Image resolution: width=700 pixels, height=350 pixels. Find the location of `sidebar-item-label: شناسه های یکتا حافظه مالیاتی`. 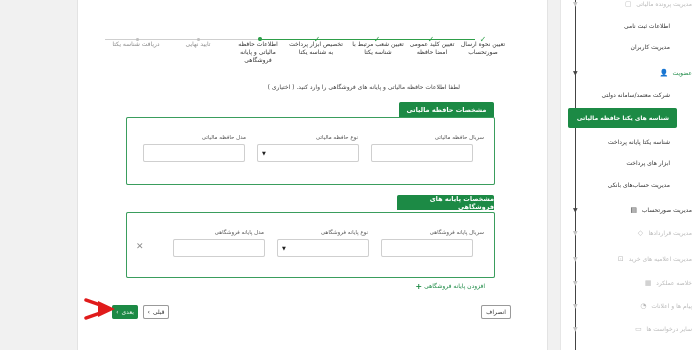

sidebar-item-label: شناسه های یکتا حافظه مالیاتی is located at coordinates (622, 118).